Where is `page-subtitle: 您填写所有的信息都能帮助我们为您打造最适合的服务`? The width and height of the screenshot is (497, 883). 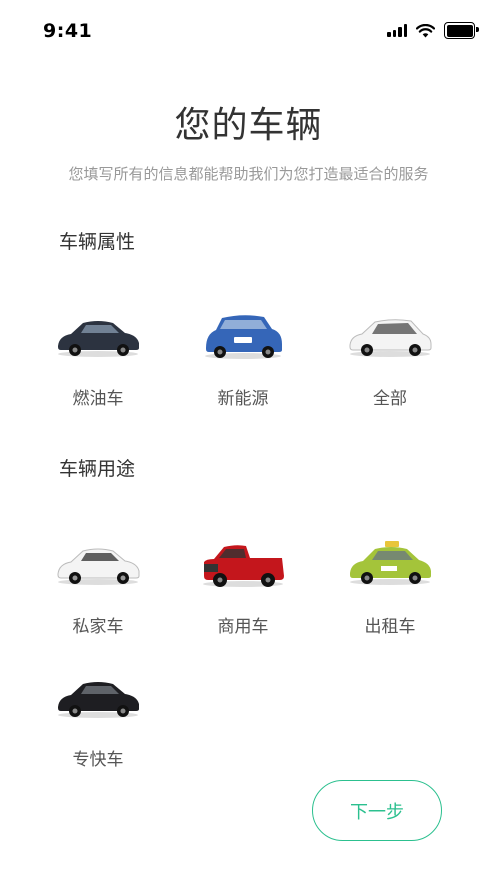
page-subtitle: 您填写所有的信息都能帮助我们为您打造最适合的服务 is located at coordinates (248, 174).